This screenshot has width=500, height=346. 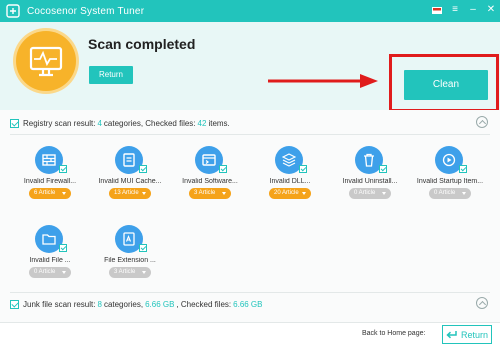 What do you see at coordinates (437, 10) in the screenshot?
I see `language-flag-icon` at bounding box center [437, 10].